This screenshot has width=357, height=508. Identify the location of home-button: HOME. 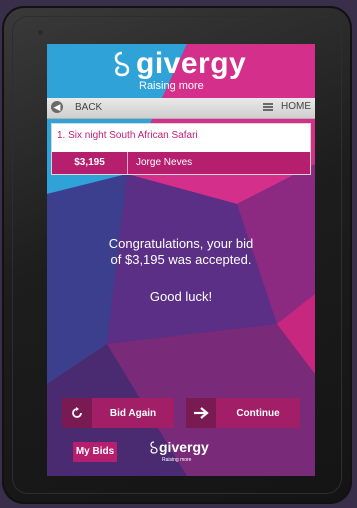
(287, 106).